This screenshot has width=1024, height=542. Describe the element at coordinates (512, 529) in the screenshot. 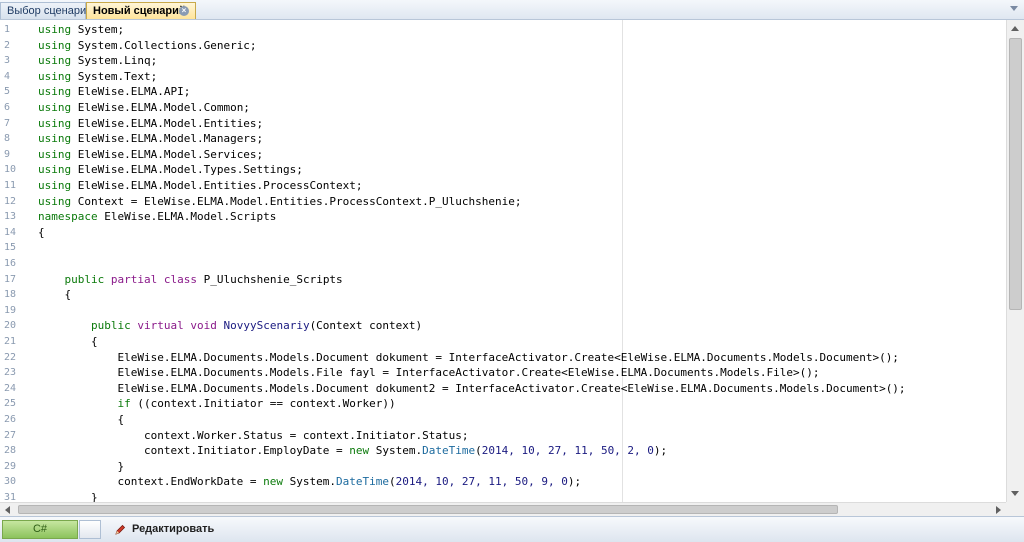

I see `bottom-toolbar: C# Редактировать` at that location.